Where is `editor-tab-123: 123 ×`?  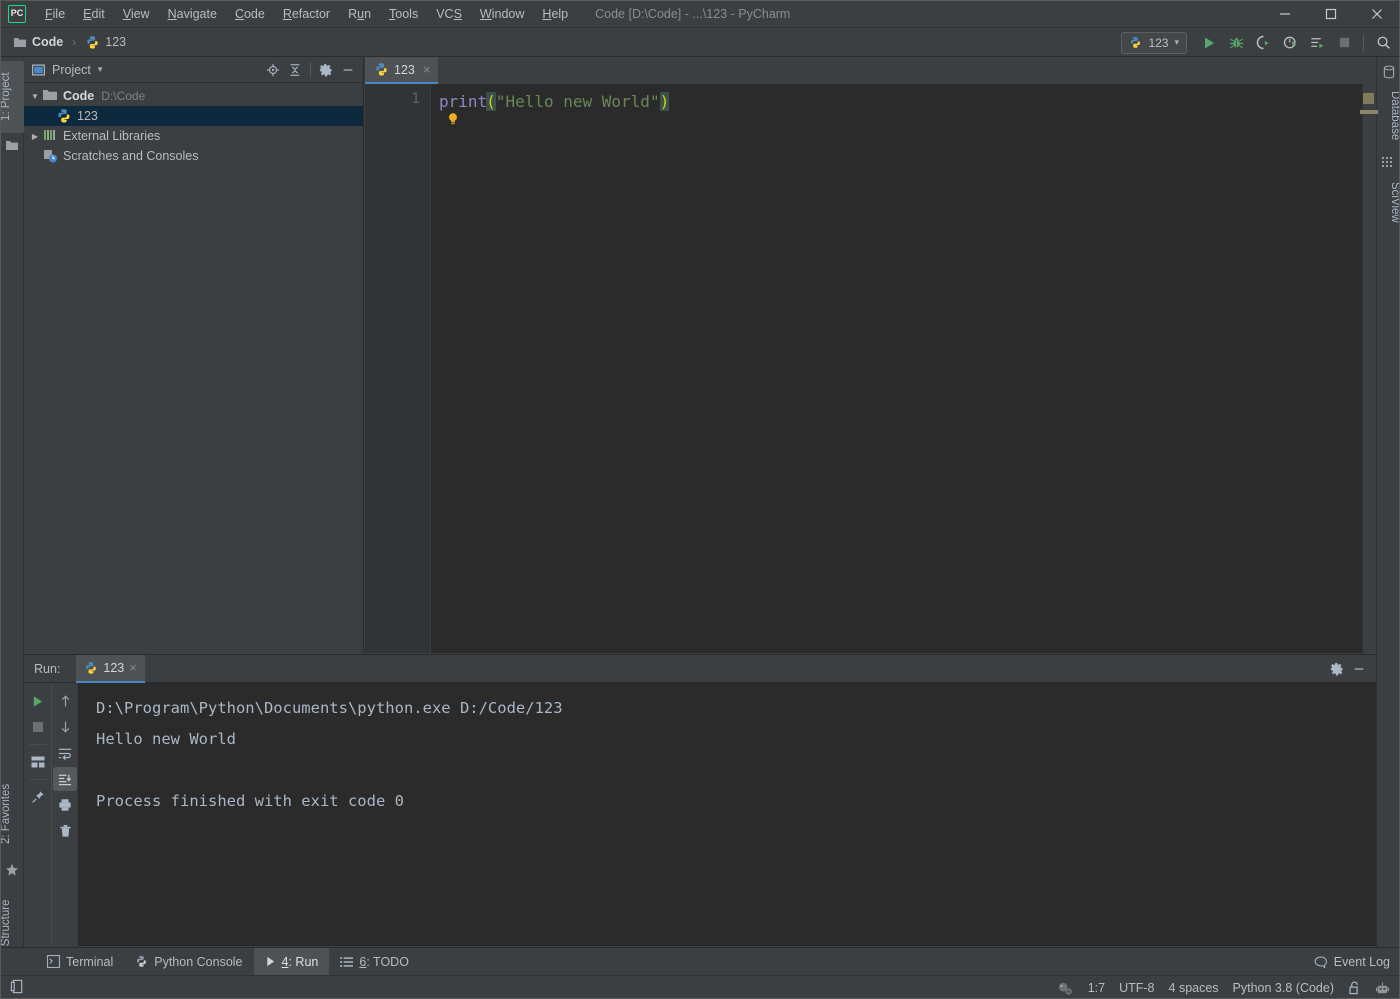
editor-tab-123: 123 × is located at coordinates (402, 70).